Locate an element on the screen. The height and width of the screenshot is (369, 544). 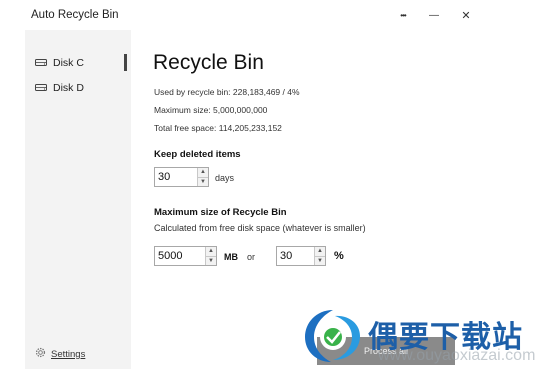
gear-icon is located at coordinates (40, 354).